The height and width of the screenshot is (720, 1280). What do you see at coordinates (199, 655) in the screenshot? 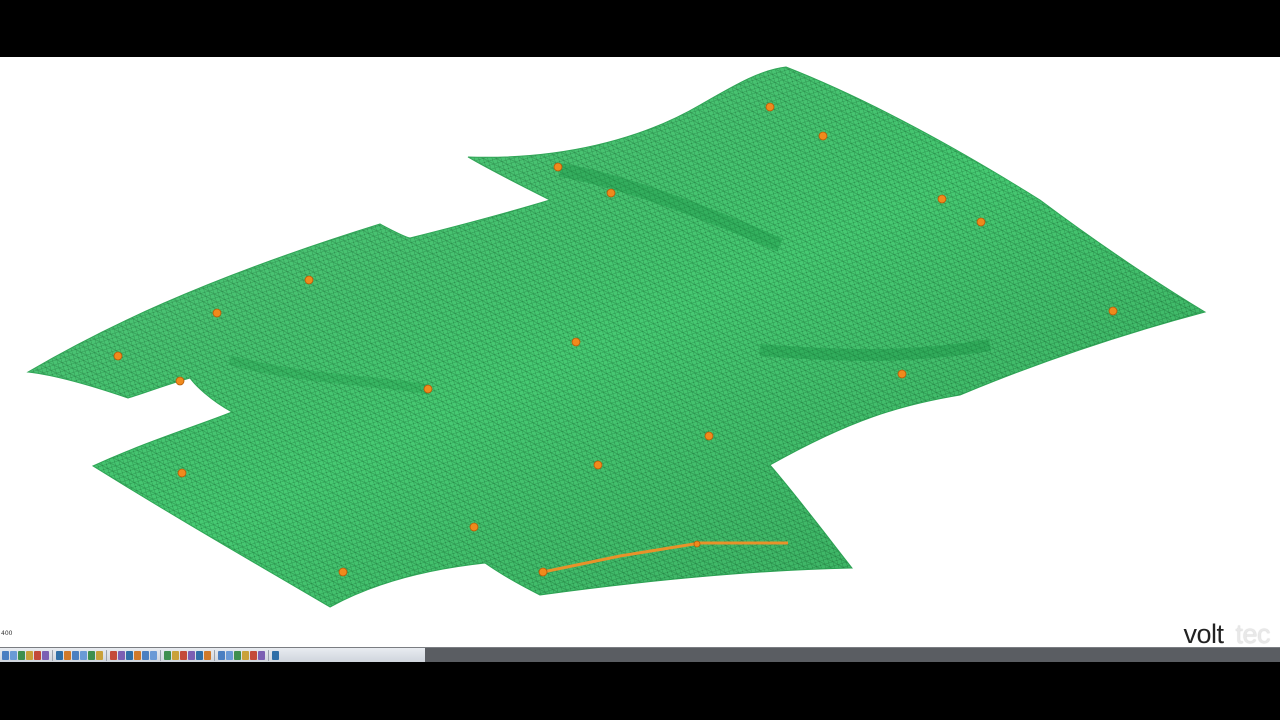
I see `dimension-icon` at bounding box center [199, 655].